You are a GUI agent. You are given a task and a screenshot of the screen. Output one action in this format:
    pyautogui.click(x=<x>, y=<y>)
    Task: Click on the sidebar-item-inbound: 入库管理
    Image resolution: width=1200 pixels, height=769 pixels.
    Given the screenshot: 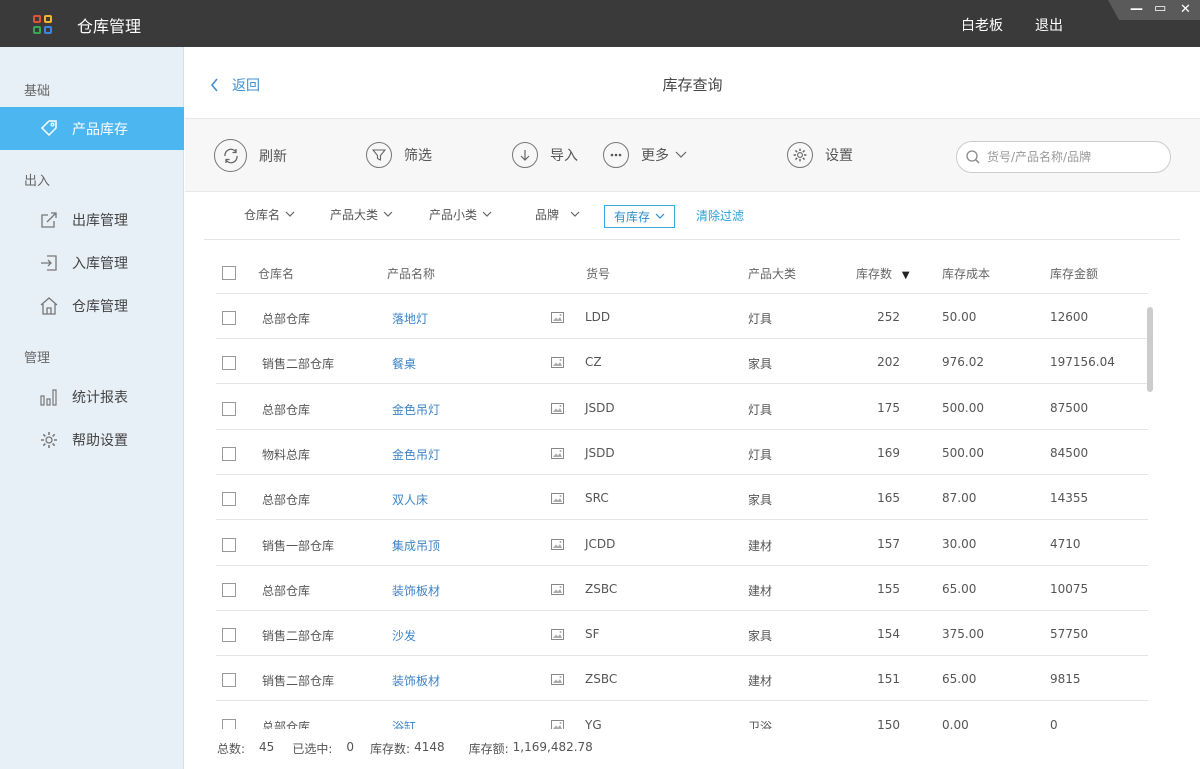 What is the action you would take?
    pyautogui.click(x=92, y=262)
    